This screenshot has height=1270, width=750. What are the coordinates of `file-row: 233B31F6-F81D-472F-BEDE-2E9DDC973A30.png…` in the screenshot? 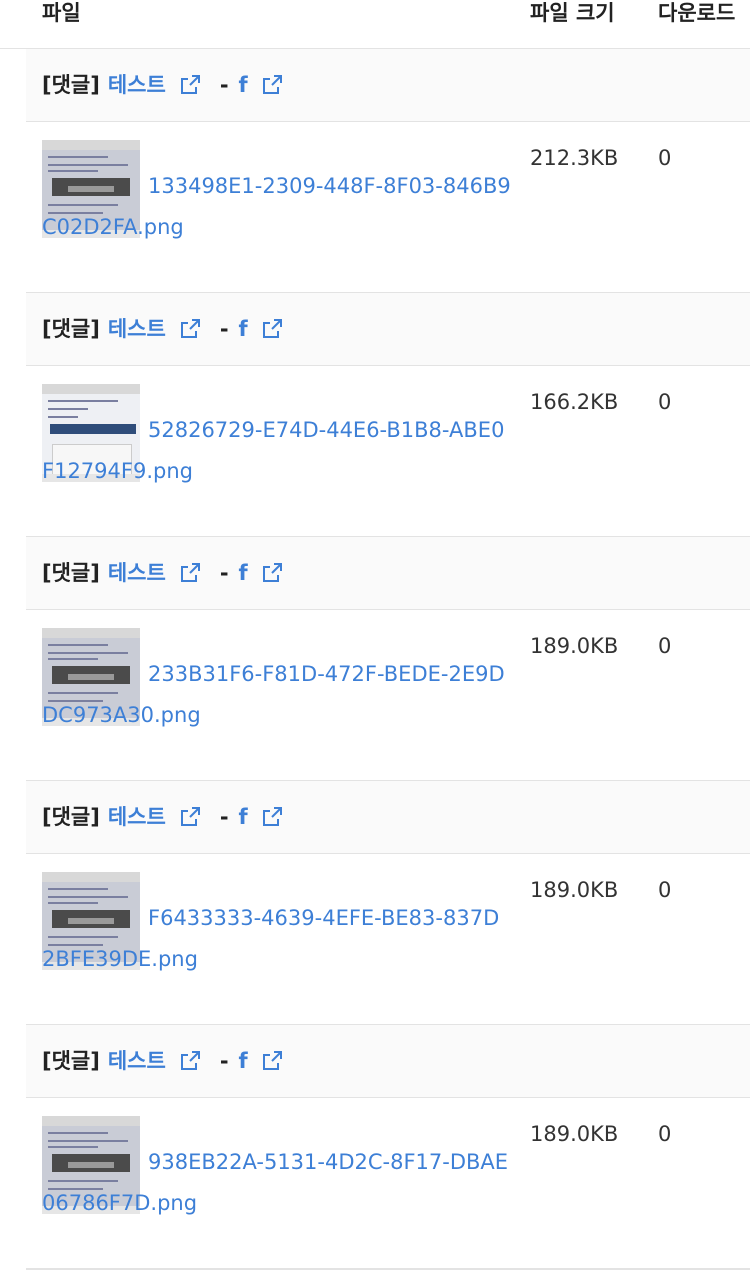 It's located at (388, 696).